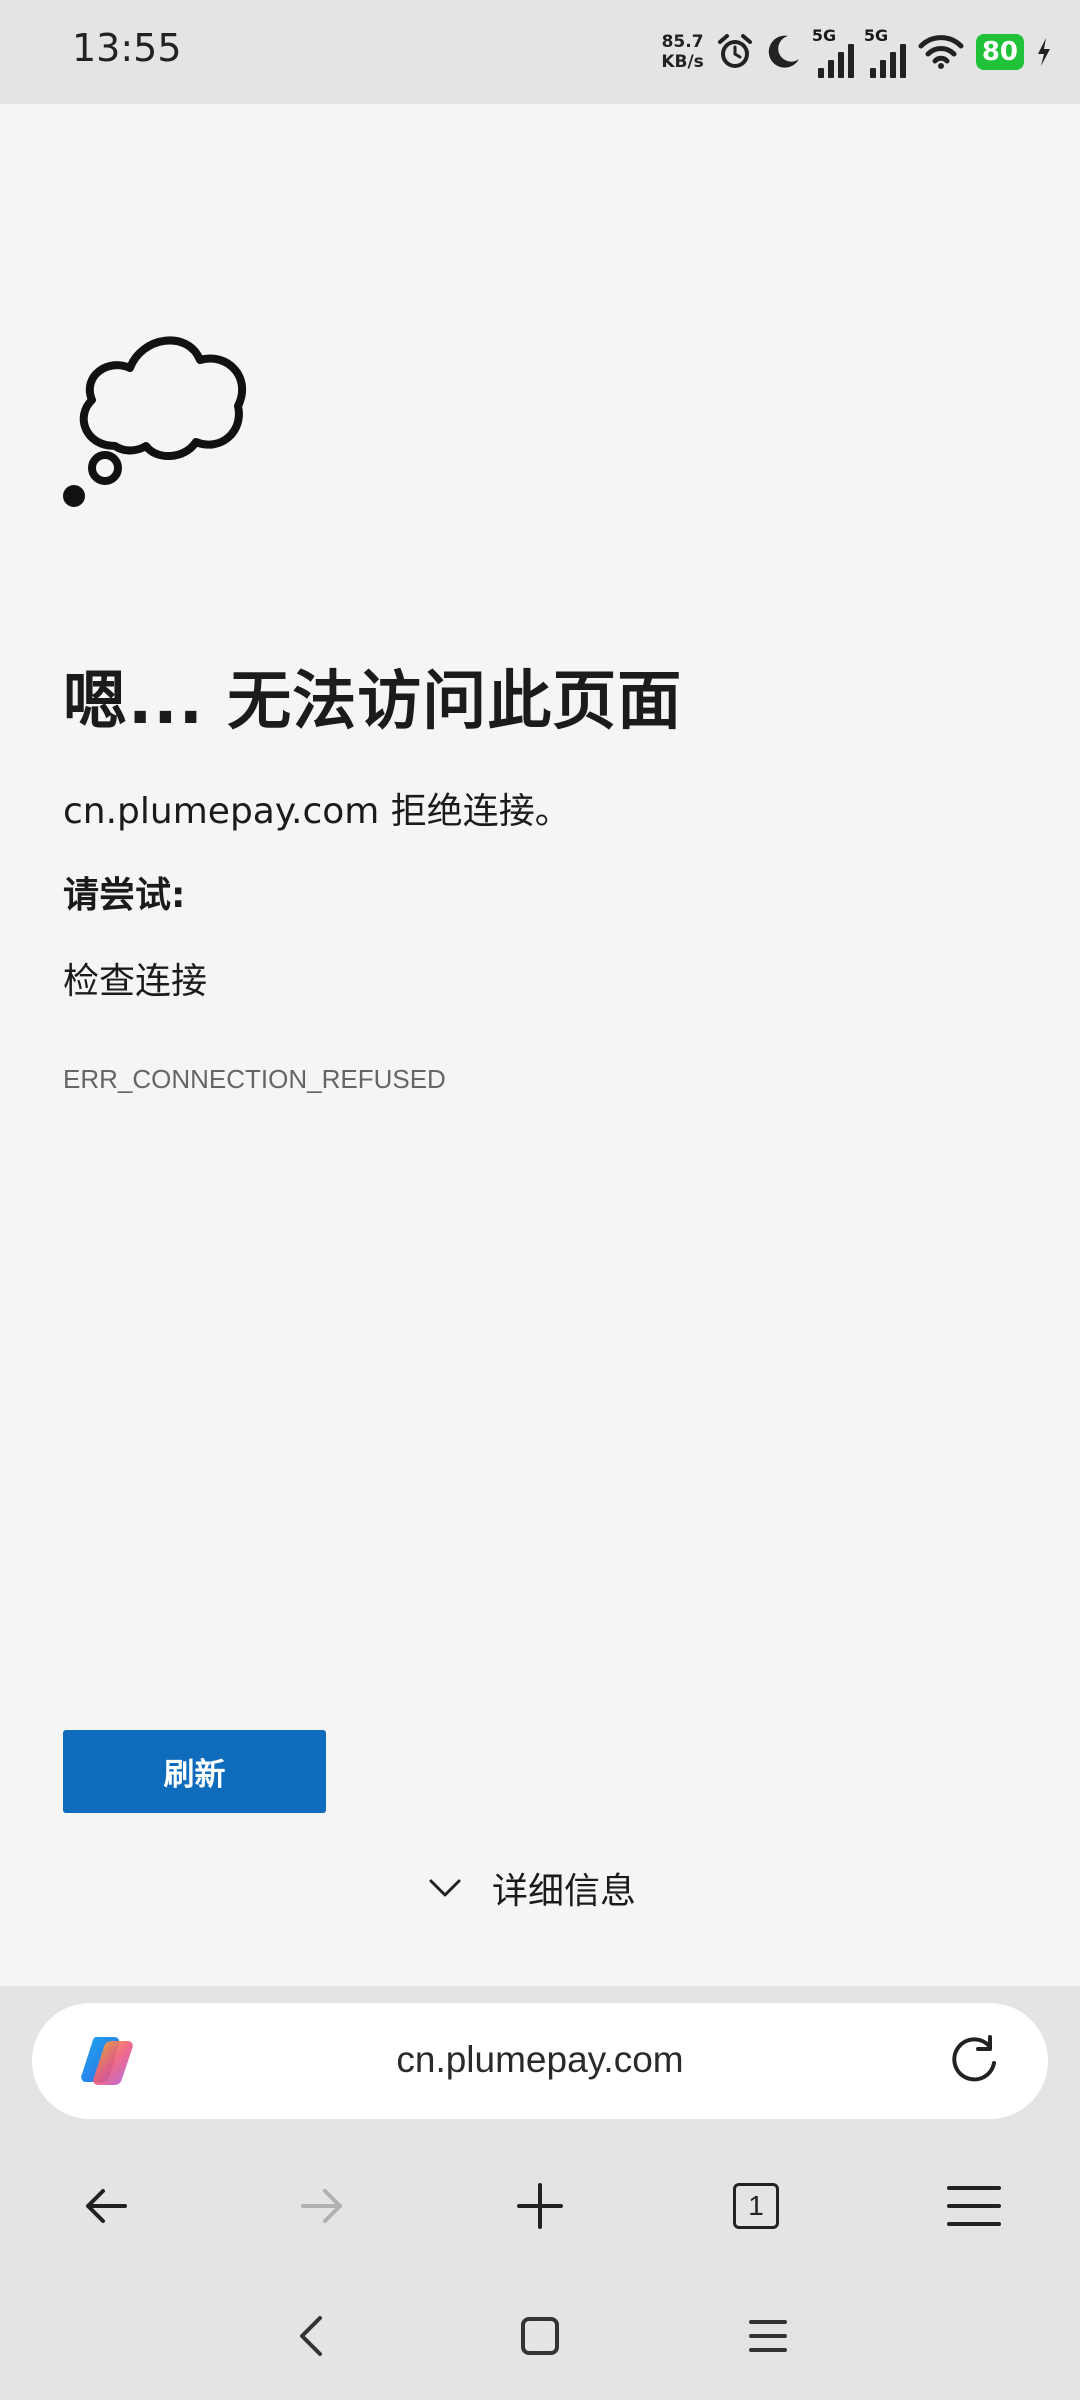 The image size is (1080, 2400). I want to click on try-label: 请尝试:, so click(124, 895).